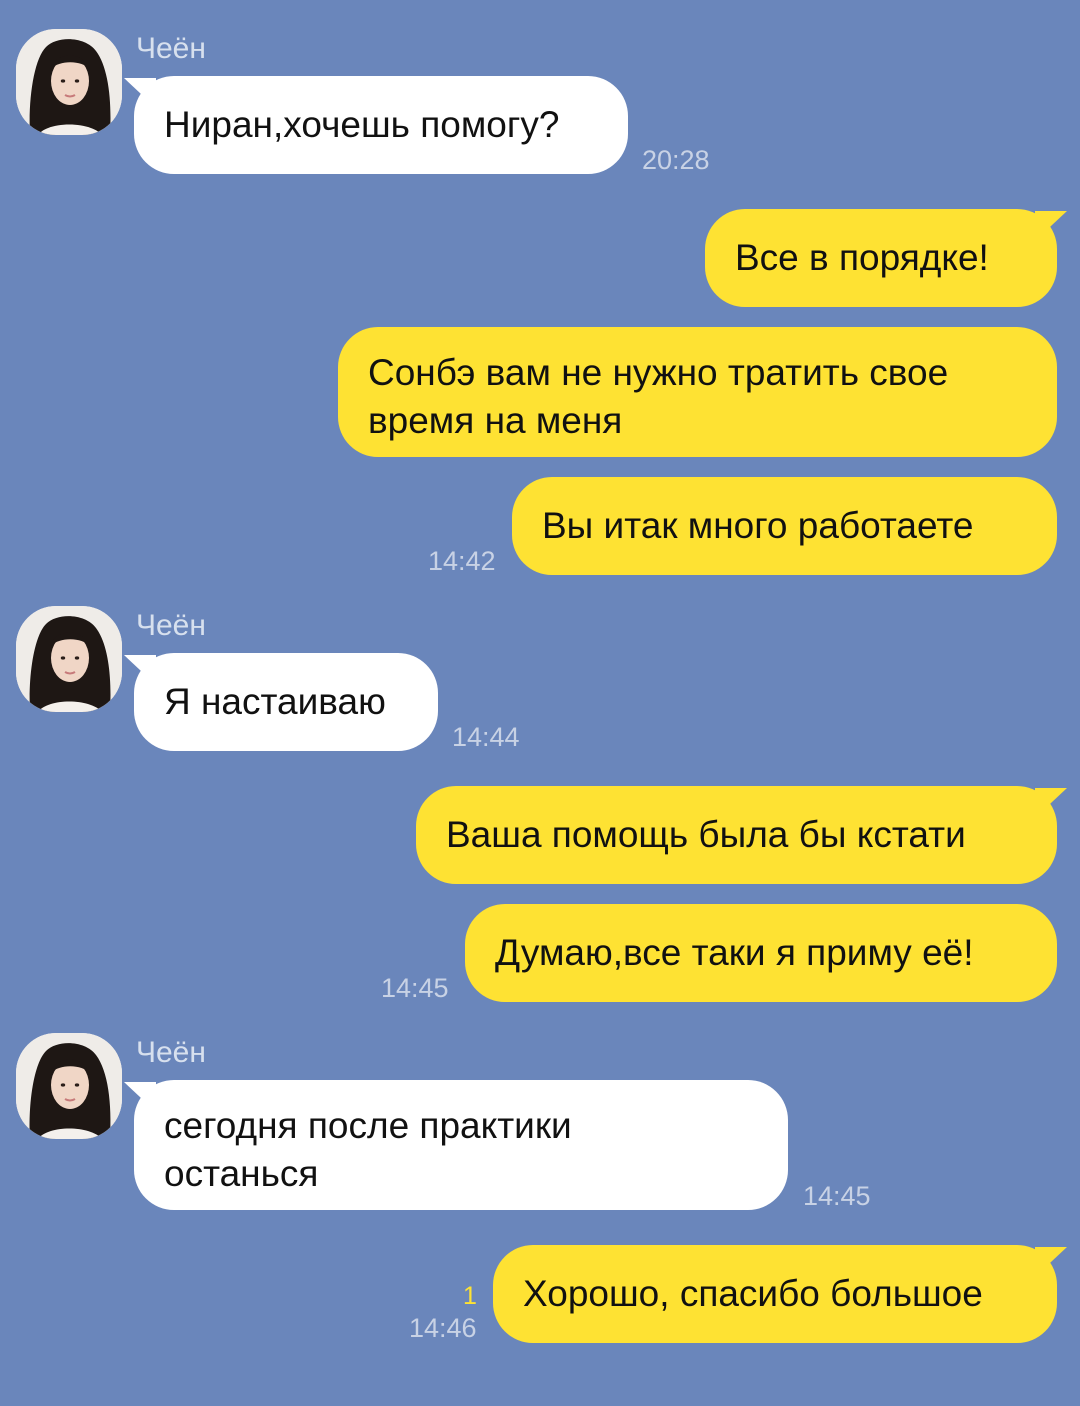 This screenshot has width=1080, height=1406. Describe the element at coordinates (676, 160) in the screenshot. I see `message-time: 20:28` at that location.